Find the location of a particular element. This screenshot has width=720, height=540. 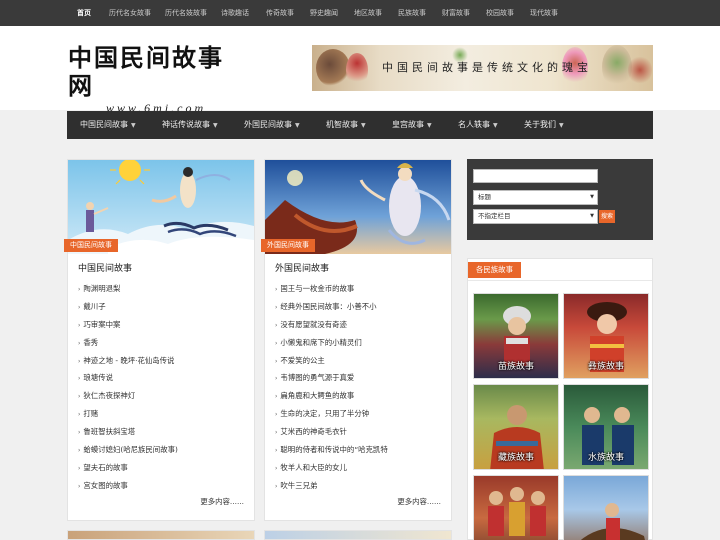

list-item: › 戴川子 is located at coordinates (128, 307).